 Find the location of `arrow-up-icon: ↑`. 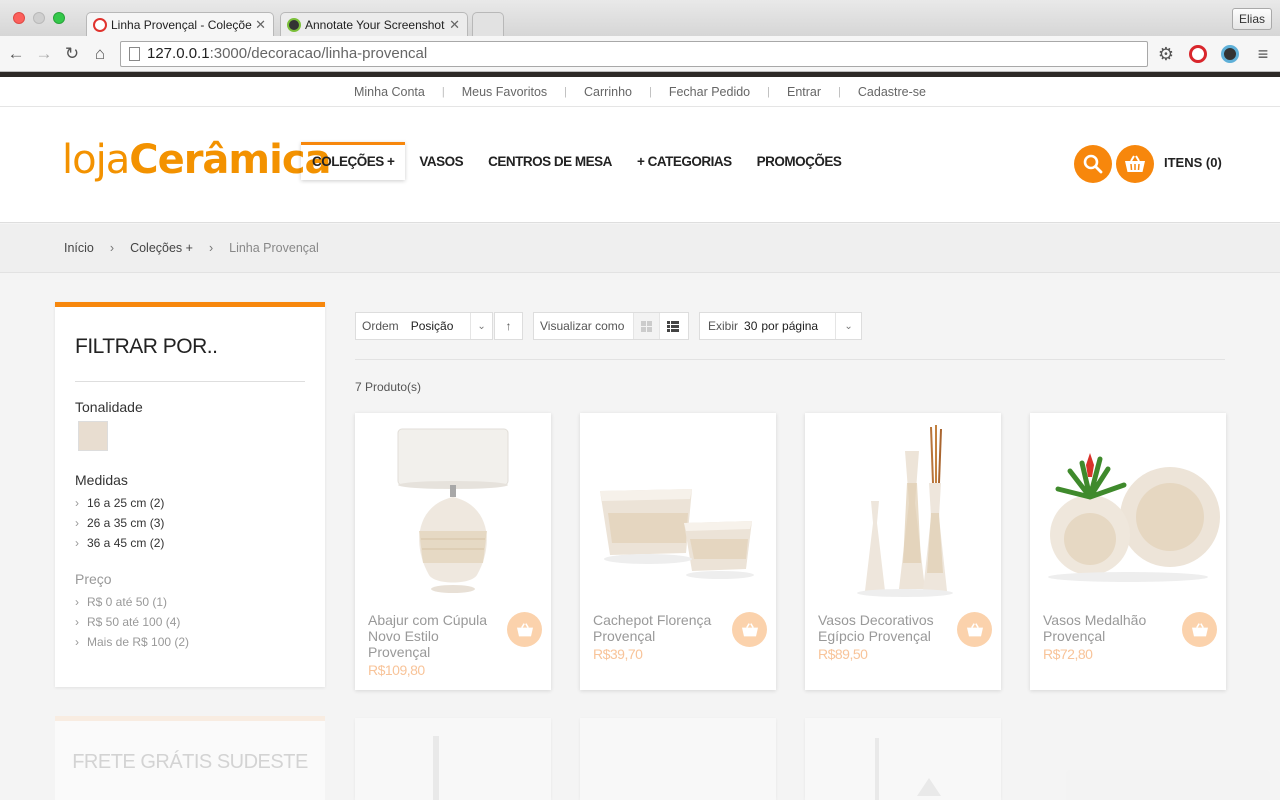

arrow-up-icon: ↑ is located at coordinates (508, 326).